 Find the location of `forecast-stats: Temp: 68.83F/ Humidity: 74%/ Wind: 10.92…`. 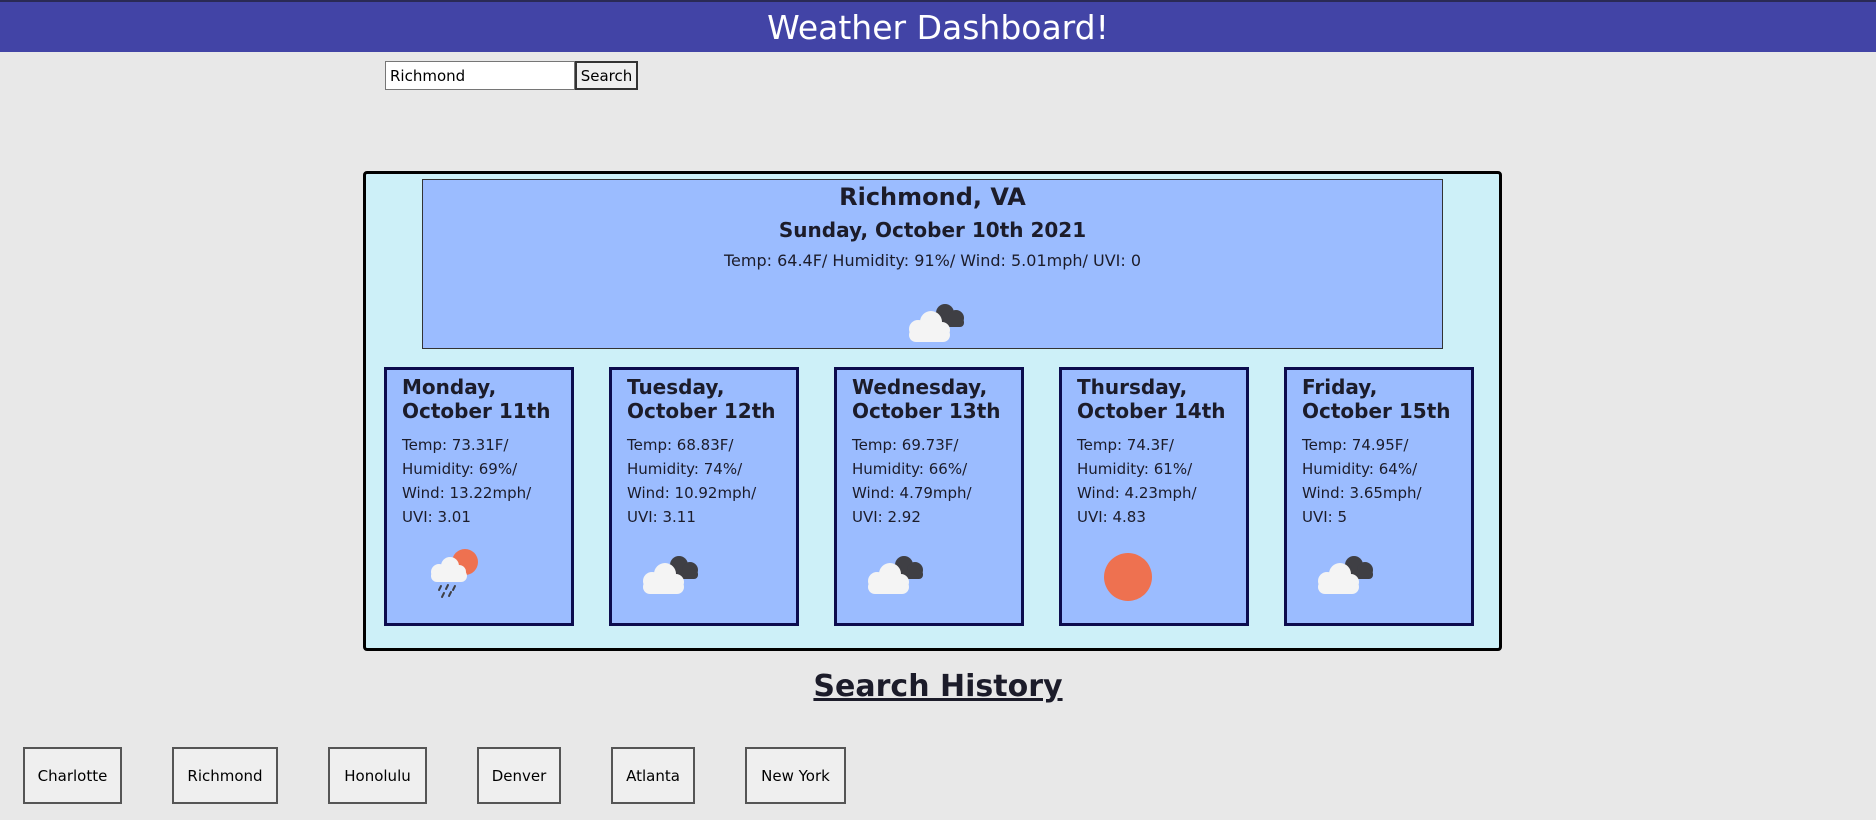

forecast-stats: Temp: 68.83F/ Humidity: 74%/ Wind: 10.92… is located at coordinates (692, 481).